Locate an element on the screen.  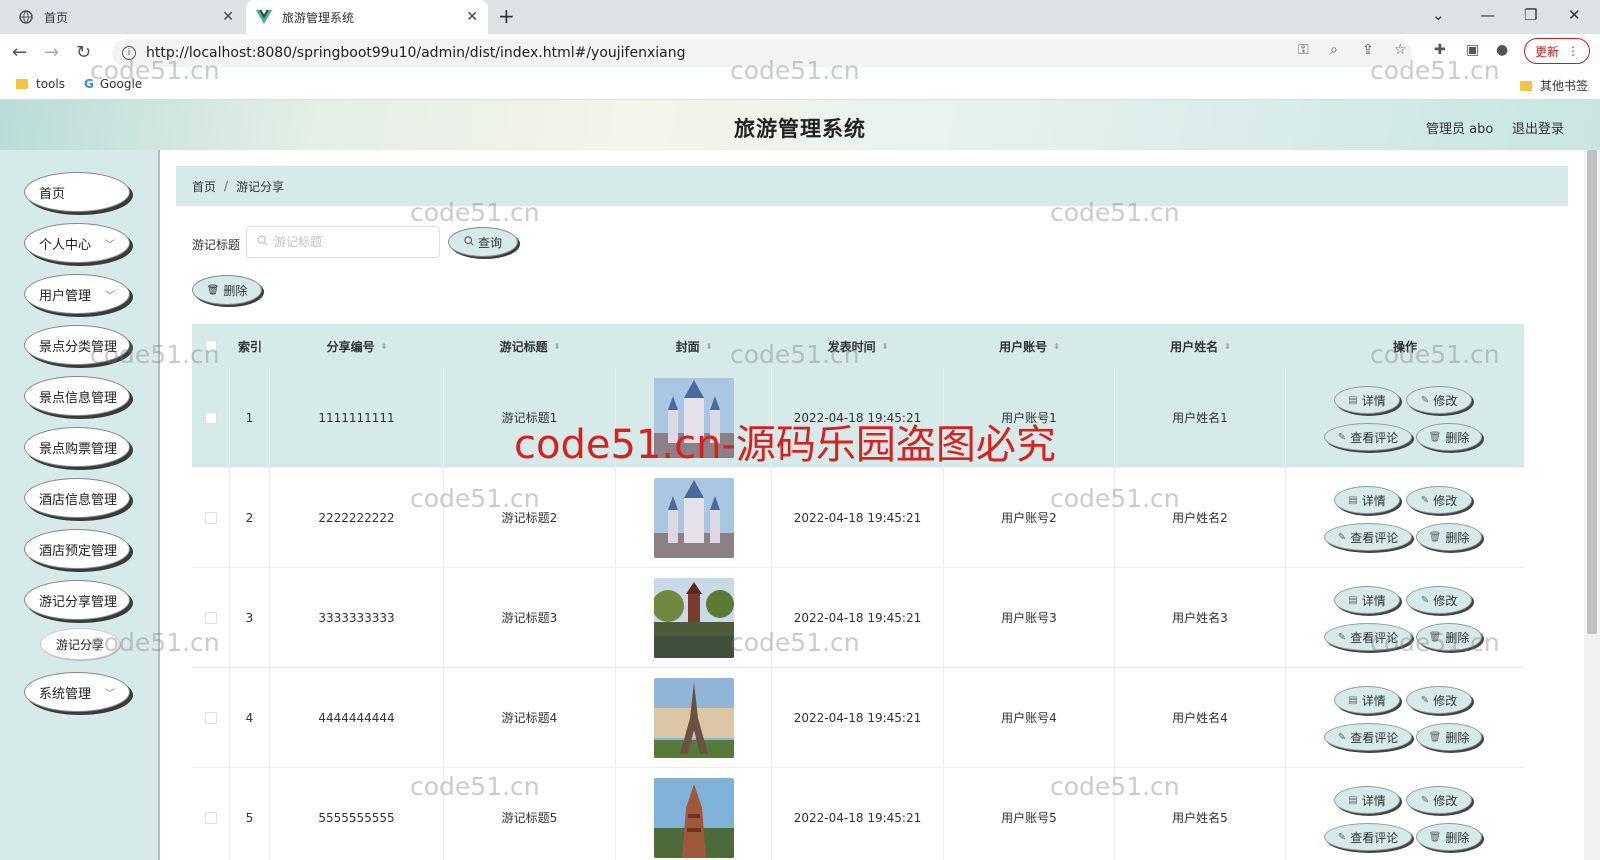
window-close-icon: ✕ is located at coordinates (1574, 15).